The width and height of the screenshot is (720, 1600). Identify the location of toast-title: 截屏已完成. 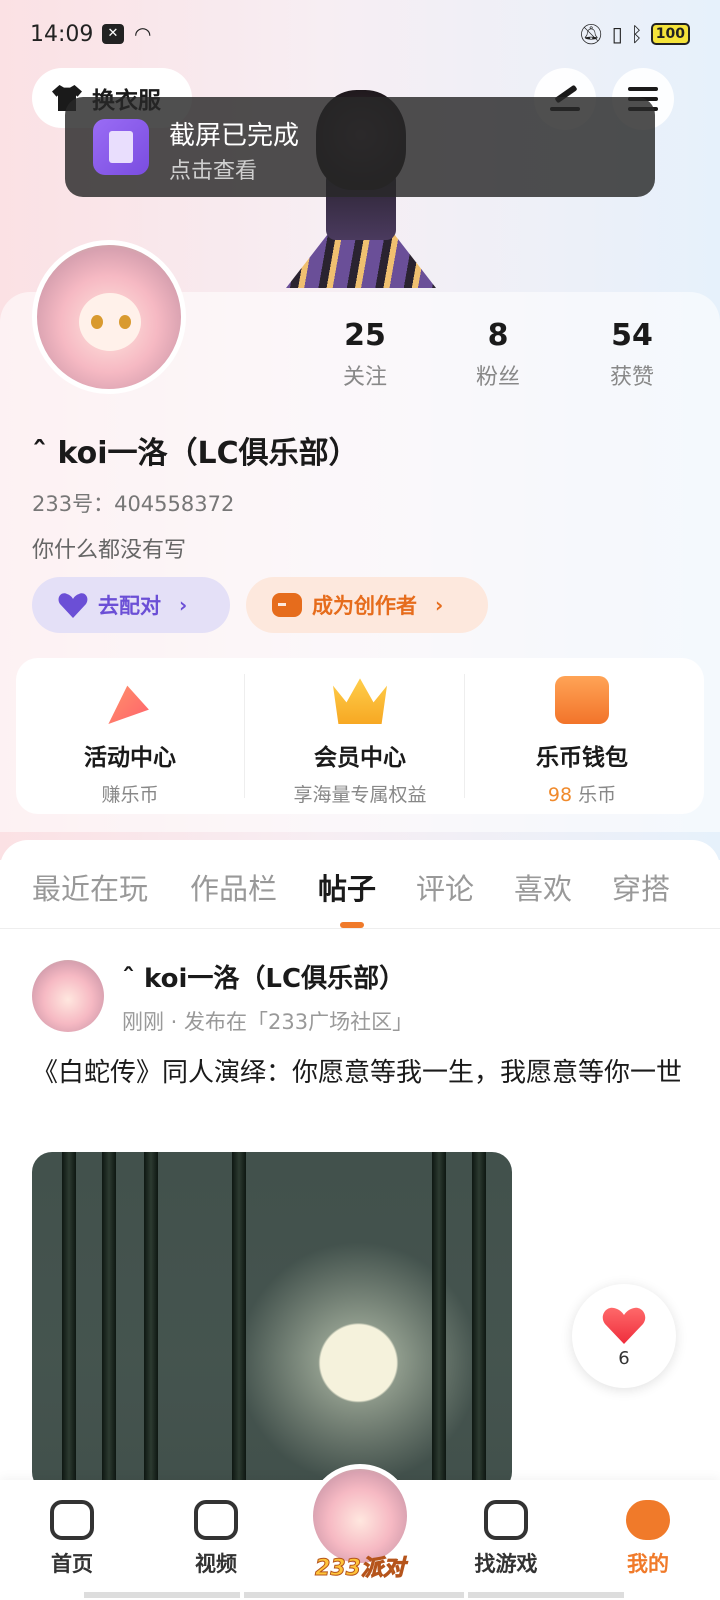
(234, 136).